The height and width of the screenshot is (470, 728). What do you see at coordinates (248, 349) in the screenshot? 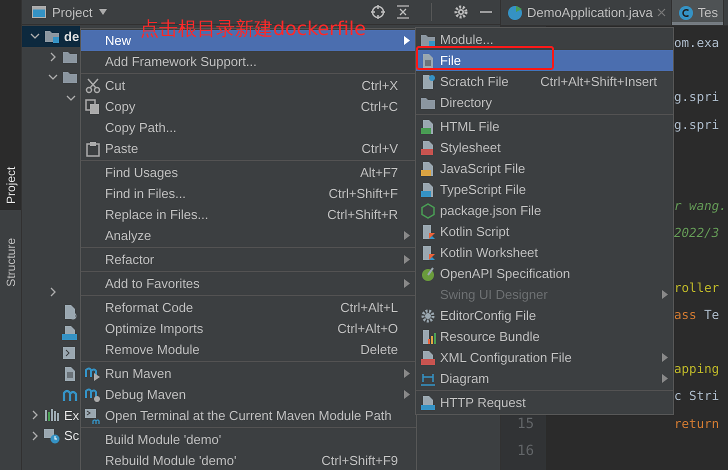
I see `menu-item: Remove Module Delete` at bounding box center [248, 349].